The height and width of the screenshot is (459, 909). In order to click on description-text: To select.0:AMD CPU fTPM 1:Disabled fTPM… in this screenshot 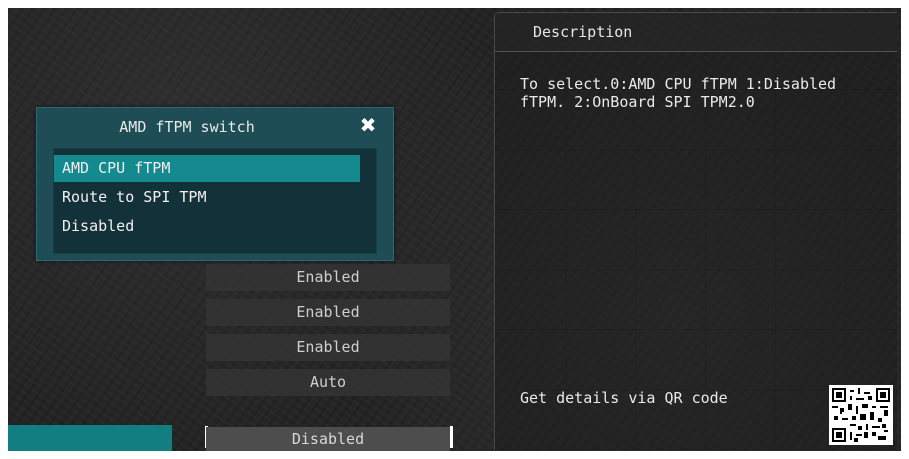, I will do `click(678, 93)`.